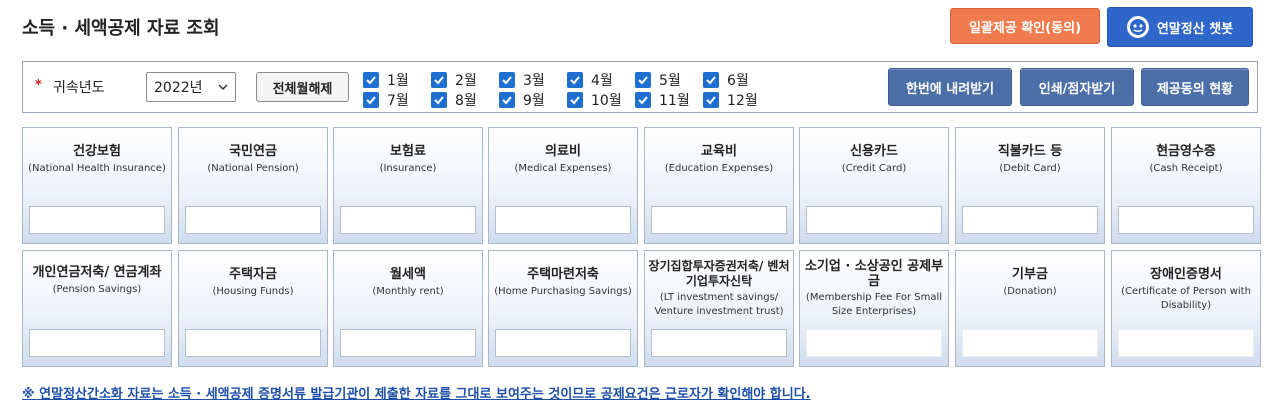 This screenshot has width=1280, height=415. I want to click on download-all-button: 한번에 내려받기, so click(950, 87).